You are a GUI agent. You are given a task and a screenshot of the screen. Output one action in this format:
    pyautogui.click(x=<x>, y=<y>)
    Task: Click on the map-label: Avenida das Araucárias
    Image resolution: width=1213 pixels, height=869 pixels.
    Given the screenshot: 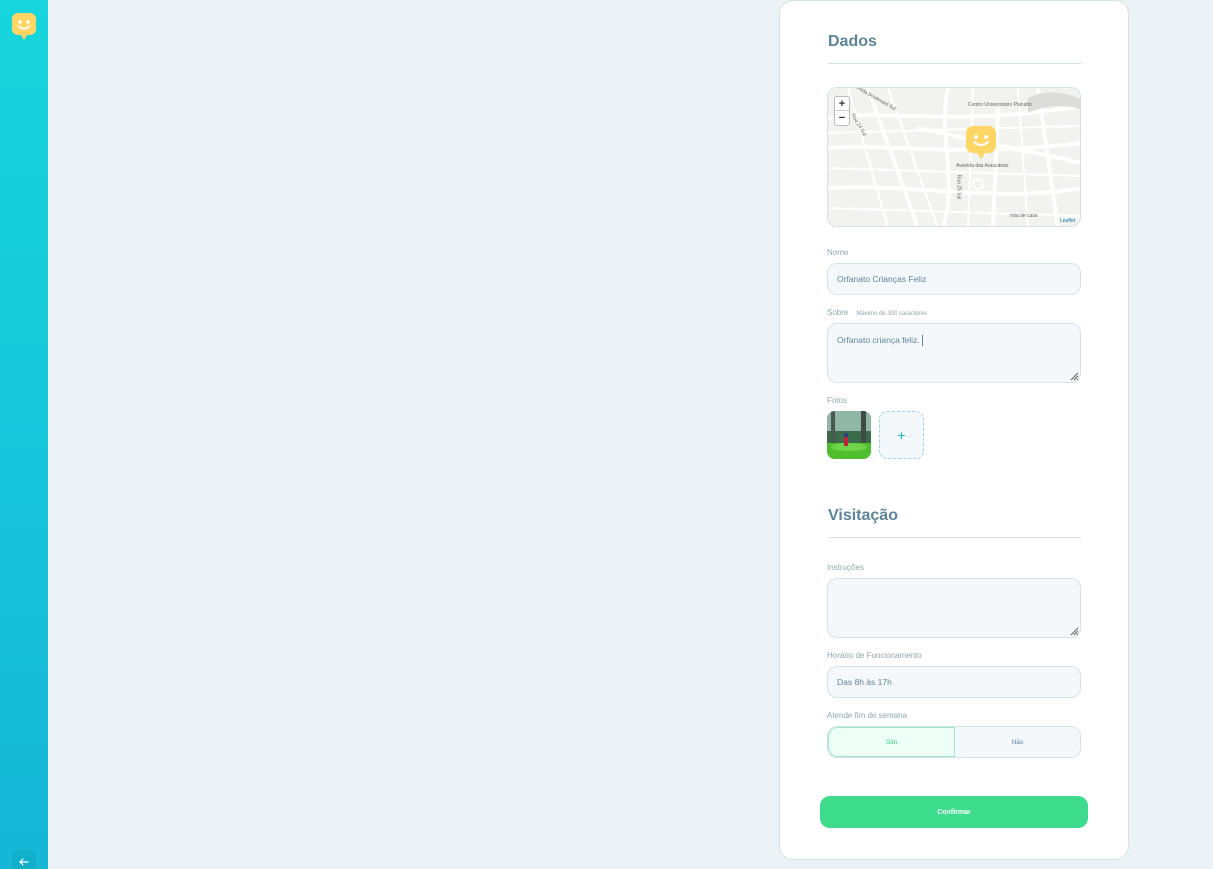 What is the action you would take?
    pyautogui.click(x=982, y=166)
    